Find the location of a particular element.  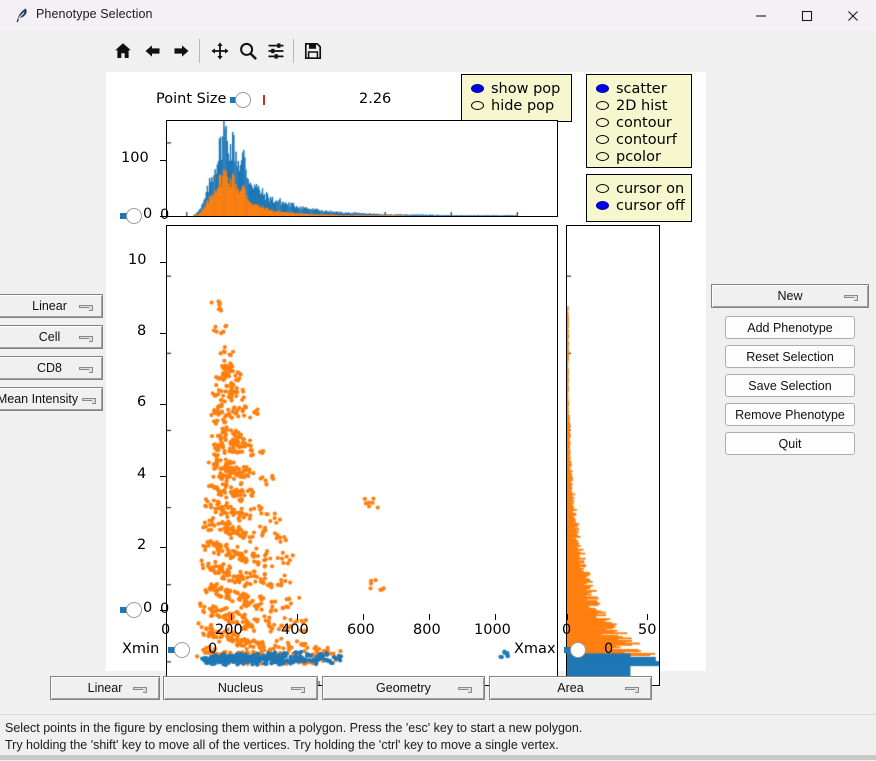

population-visibility-radio: show pop hide pop is located at coordinates (516, 98).